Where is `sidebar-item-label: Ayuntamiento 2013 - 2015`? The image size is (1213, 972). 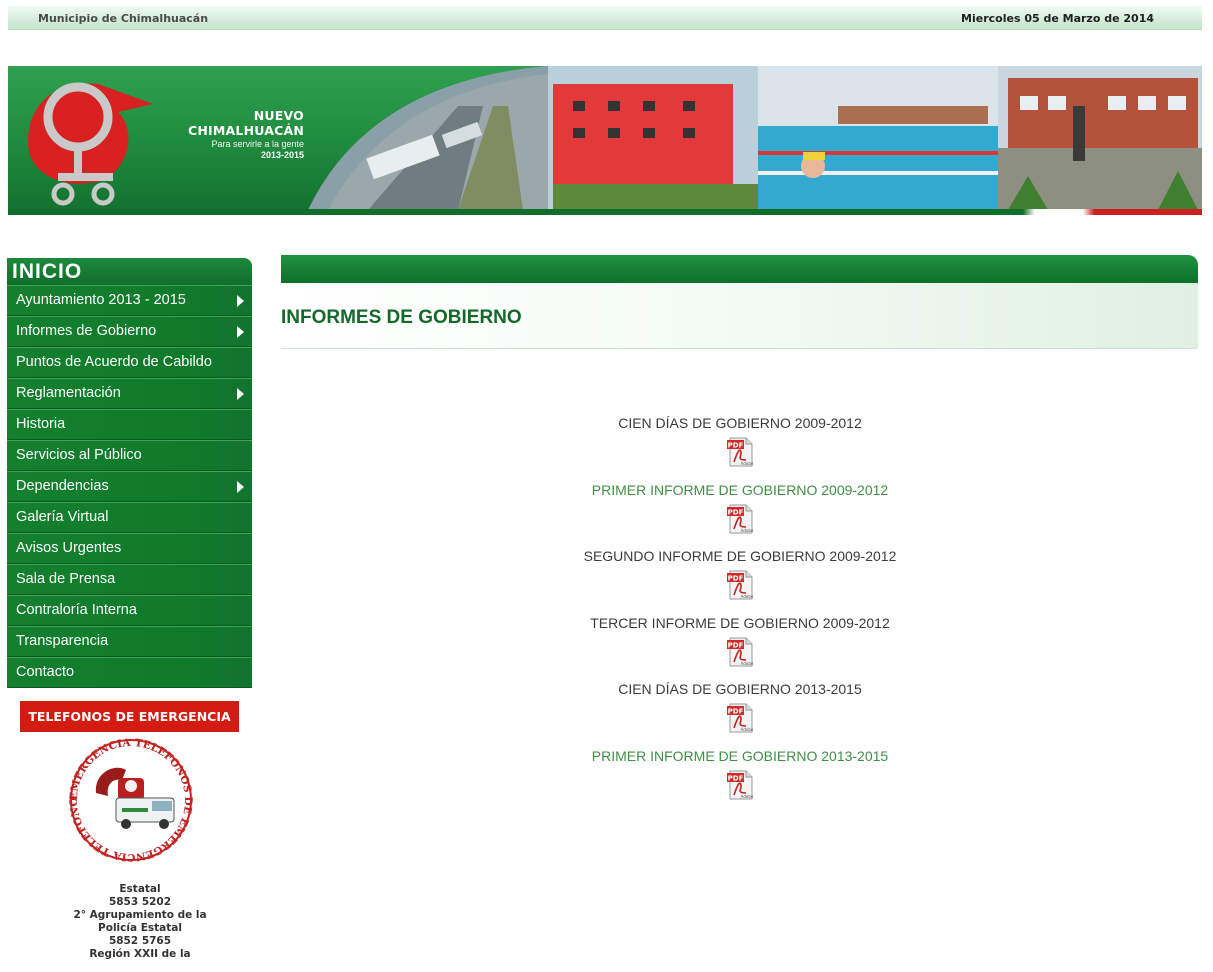
sidebar-item-label: Ayuntamiento 2013 - 2015 is located at coordinates (101, 300).